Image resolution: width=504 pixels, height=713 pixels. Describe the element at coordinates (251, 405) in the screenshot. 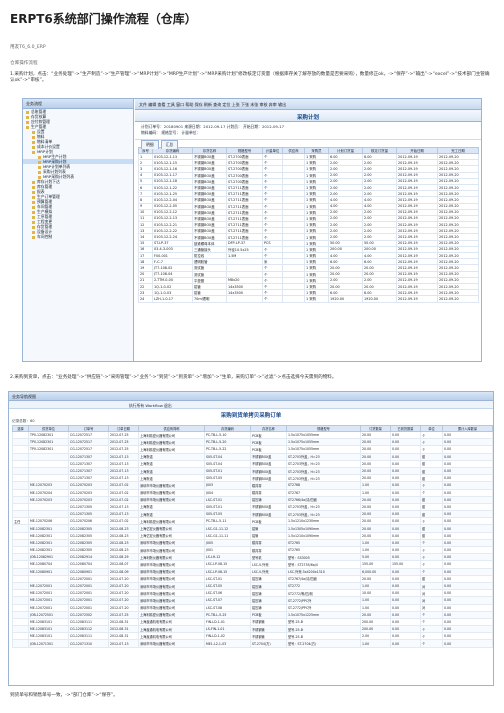

I see `workflow-toolbar: 执行所有 Workflow 退出` at that location.